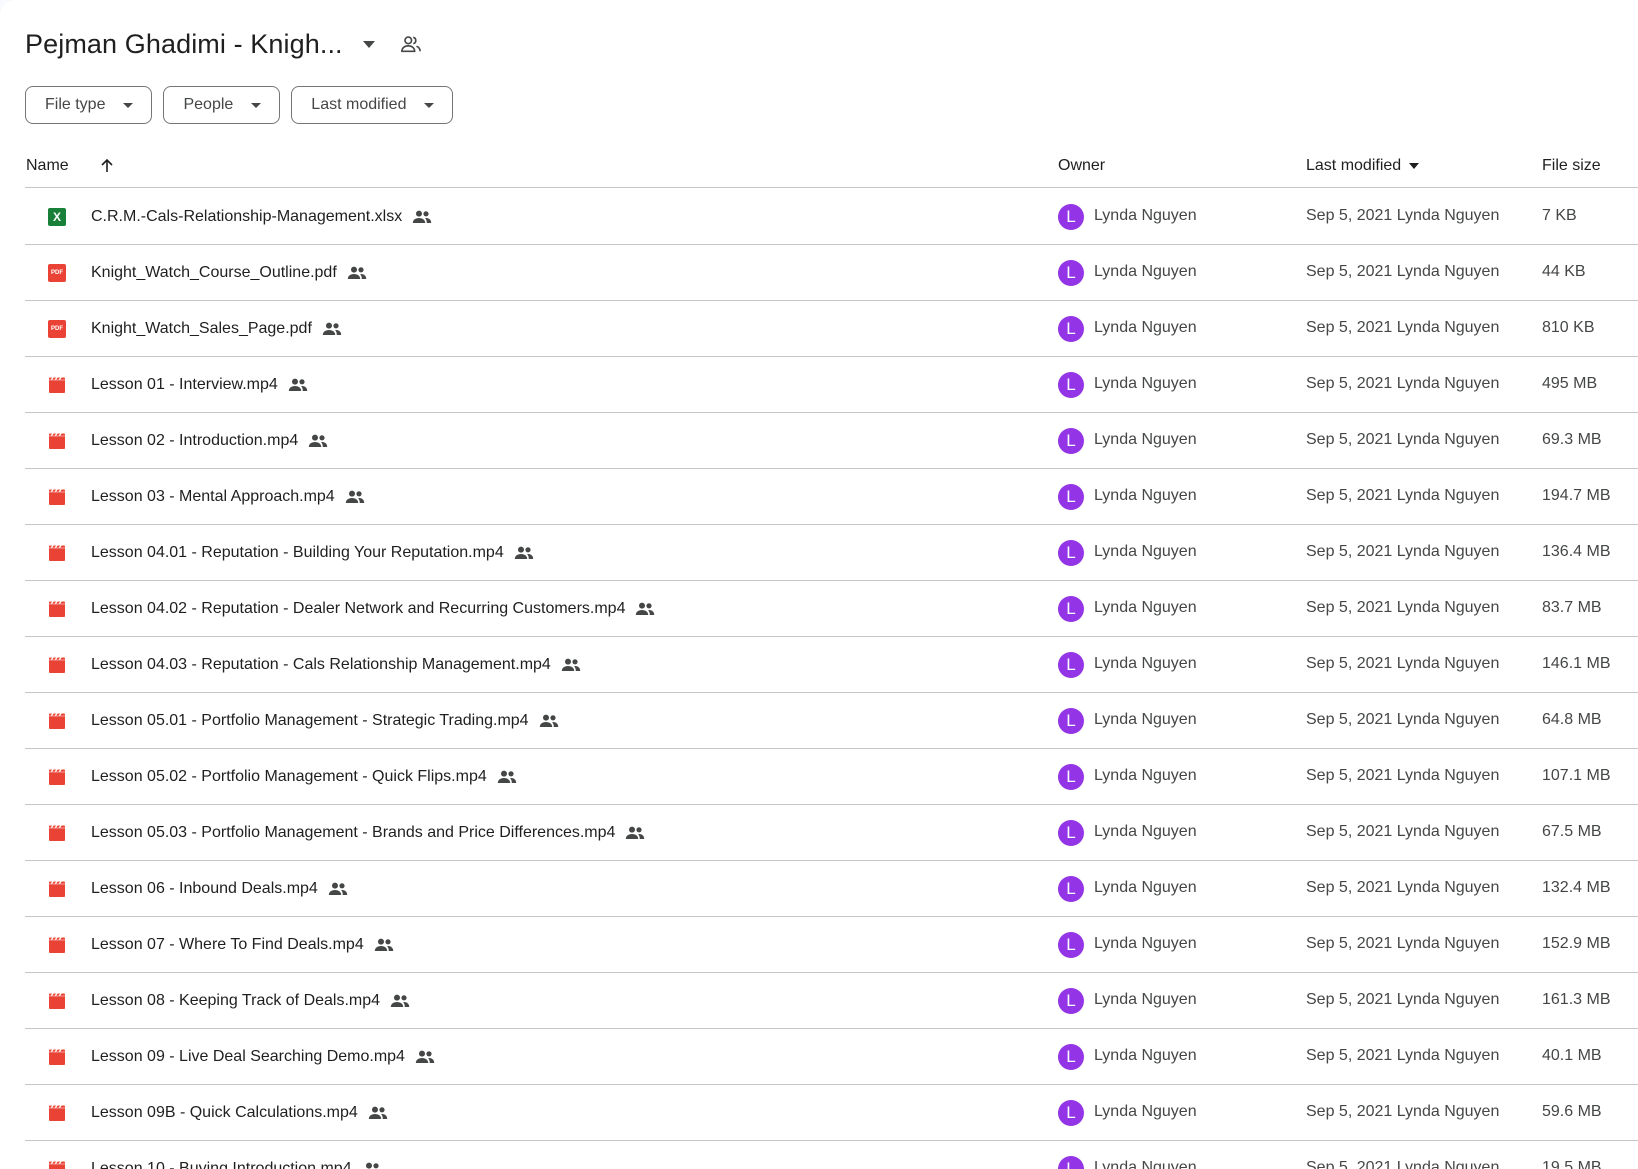 The height and width of the screenshot is (1169, 1638). What do you see at coordinates (1081, 166) in the screenshot?
I see `column-header-owner: Owner` at bounding box center [1081, 166].